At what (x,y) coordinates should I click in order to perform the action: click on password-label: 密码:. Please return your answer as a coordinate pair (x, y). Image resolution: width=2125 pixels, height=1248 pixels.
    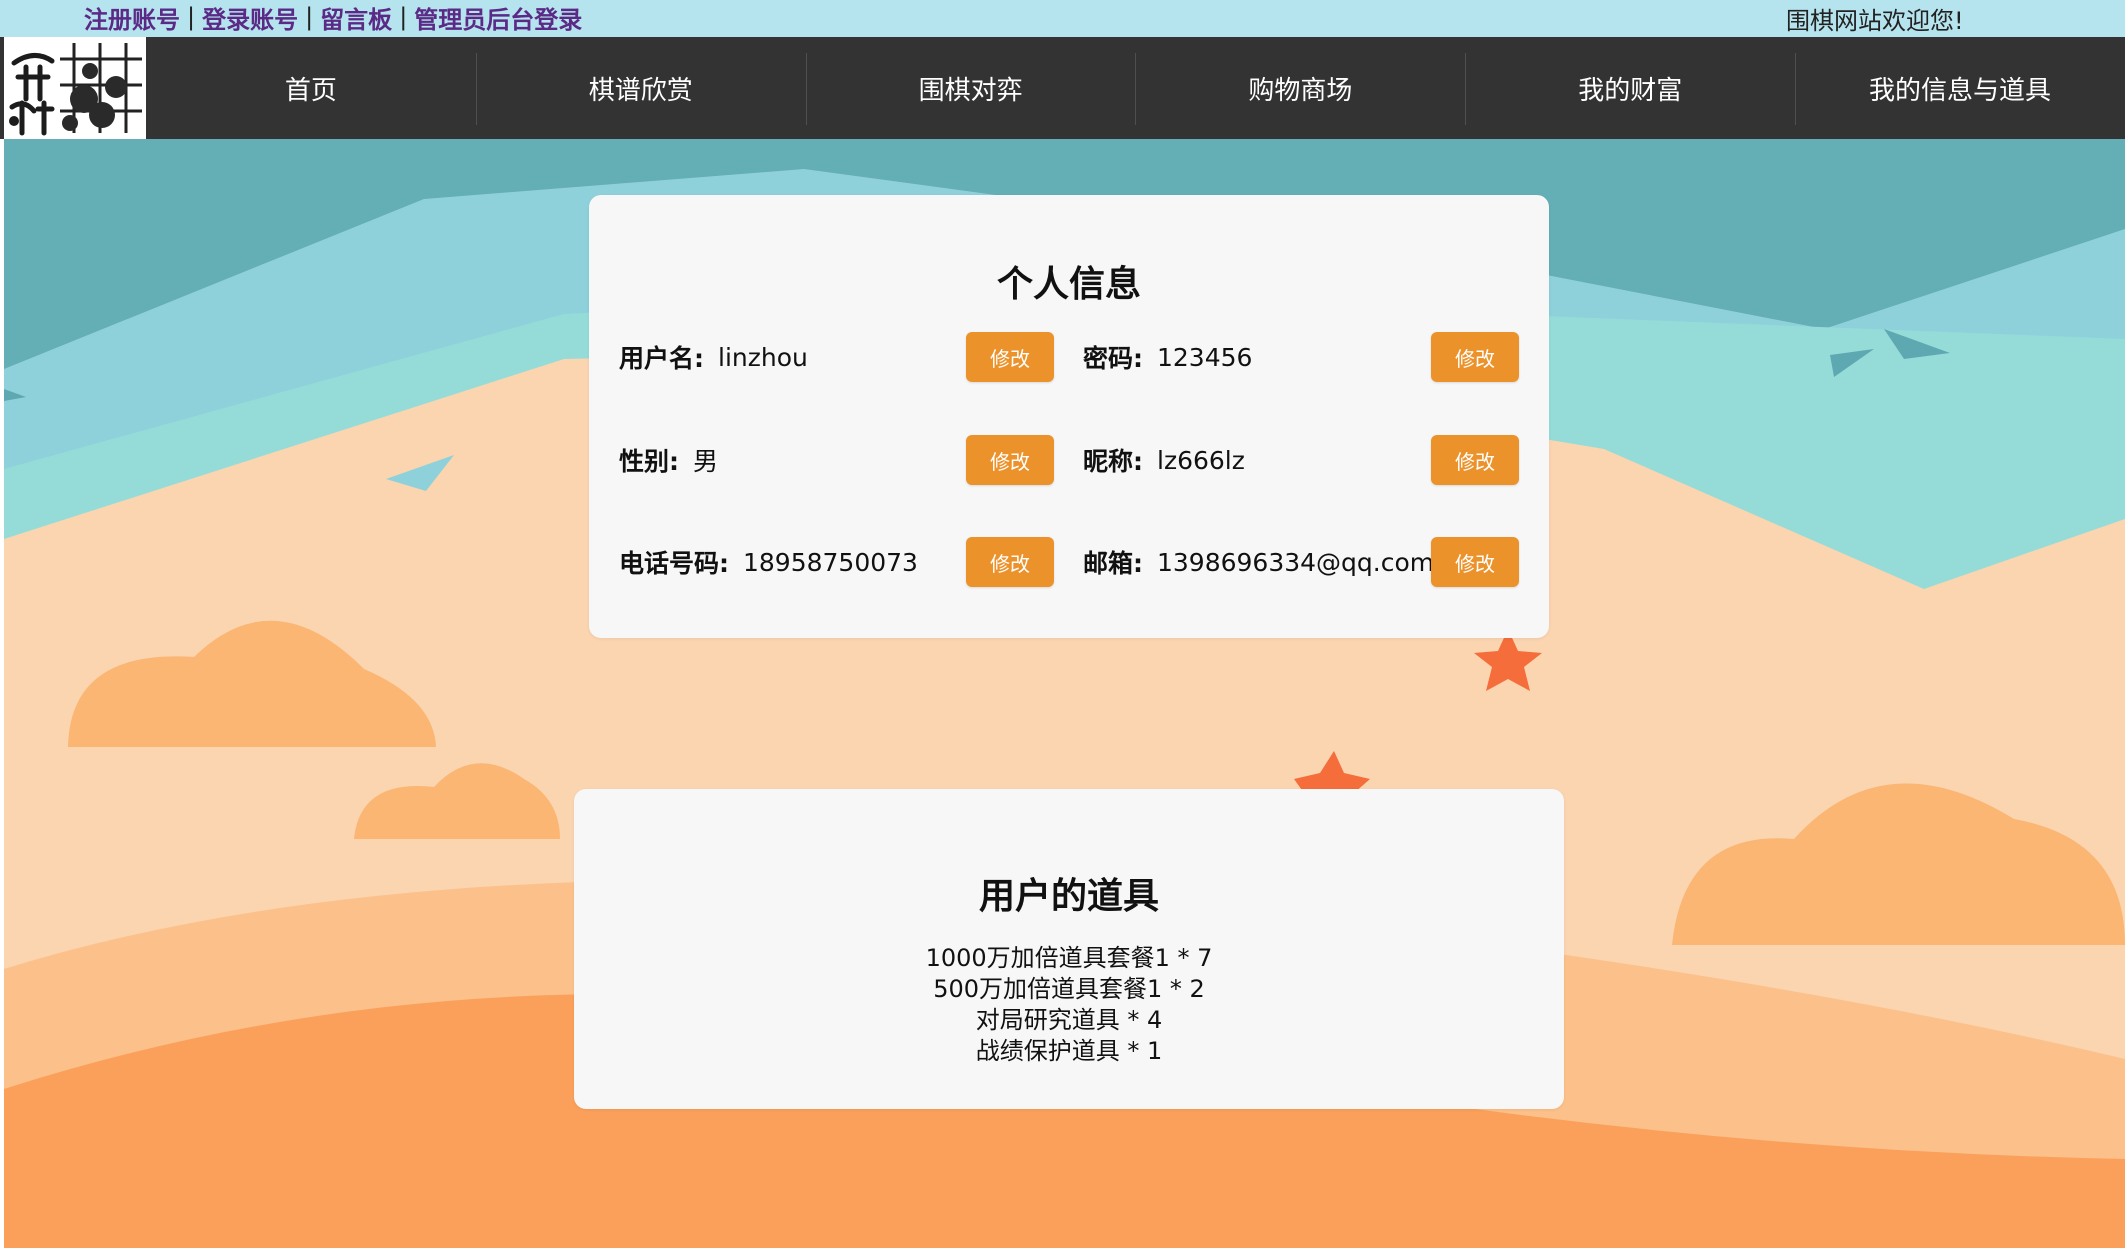
    Looking at the image, I should click on (1113, 358).